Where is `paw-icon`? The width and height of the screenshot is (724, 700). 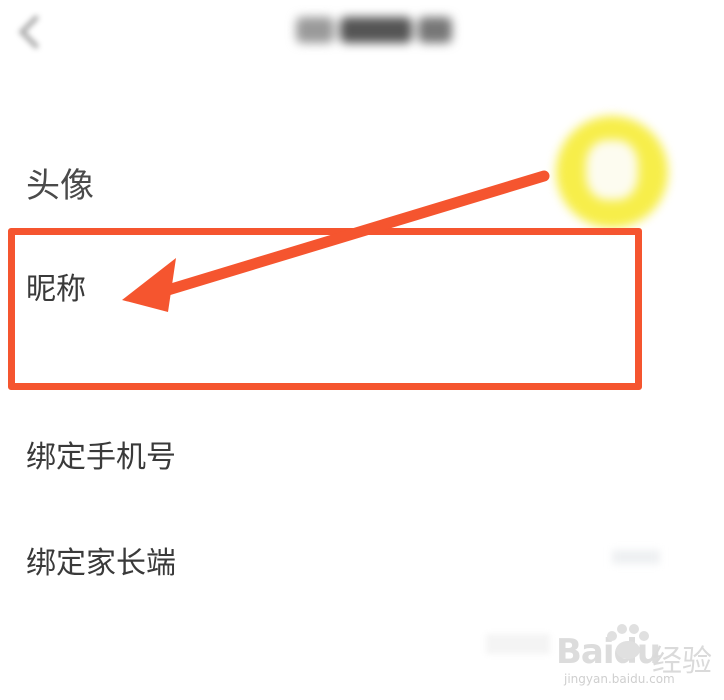 paw-icon is located at coordinates (628, 641).